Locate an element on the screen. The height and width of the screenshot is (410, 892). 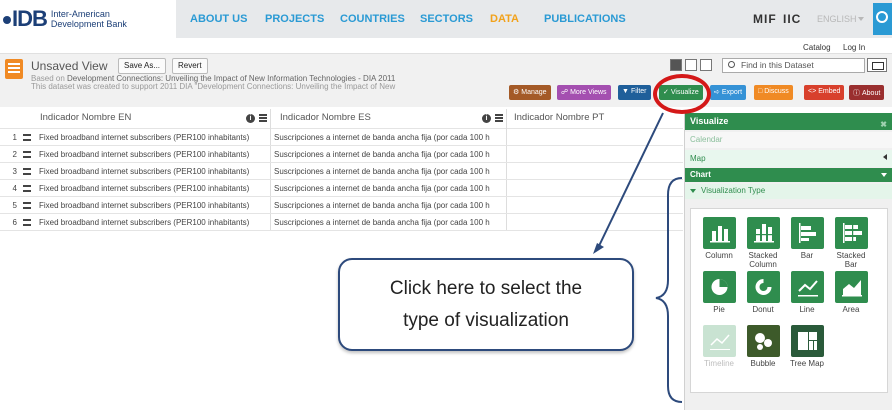
nav-projects: PROJECTS is located at coordinates (294, 19).